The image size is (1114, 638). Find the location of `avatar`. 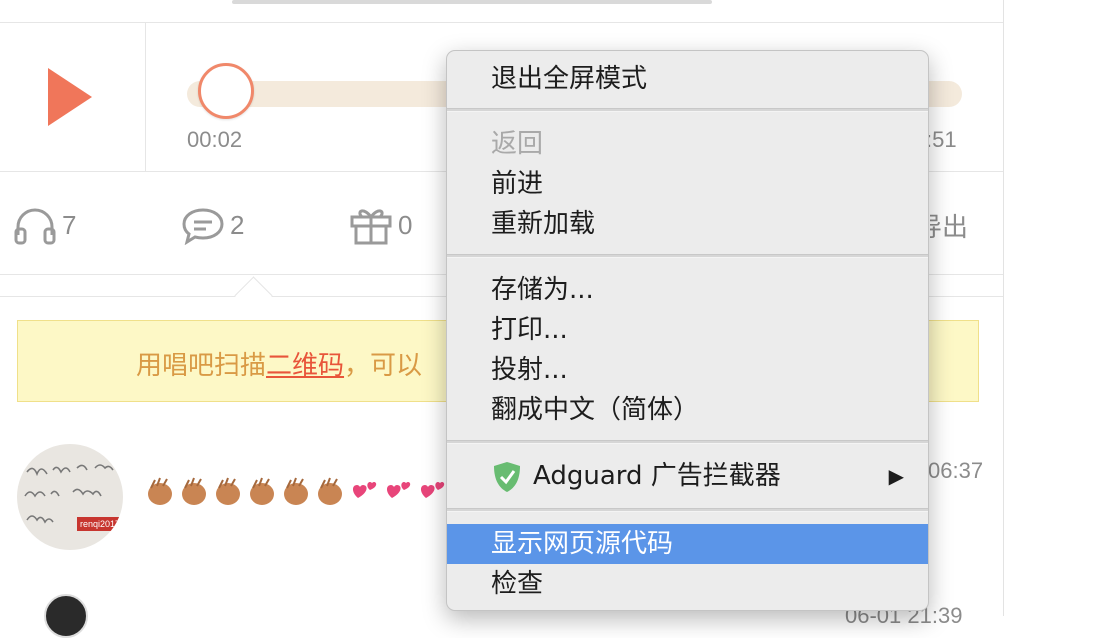

avatar is located at coordinates (66, 616).